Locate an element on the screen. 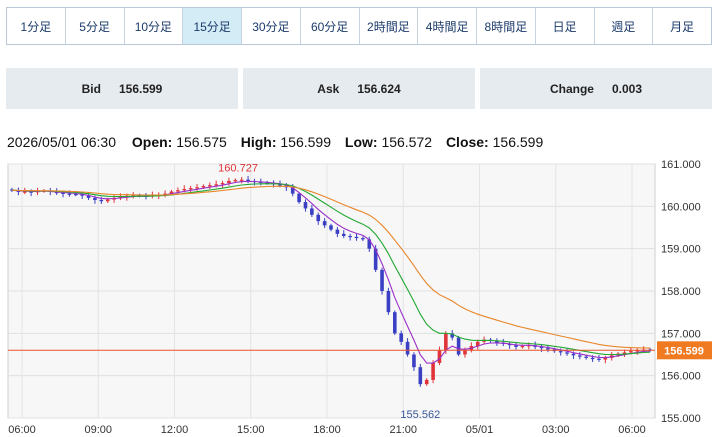 The width and height of the screenshot is (720, 437). x-tick-label: 09:00 is located at coordinates (98, 430).